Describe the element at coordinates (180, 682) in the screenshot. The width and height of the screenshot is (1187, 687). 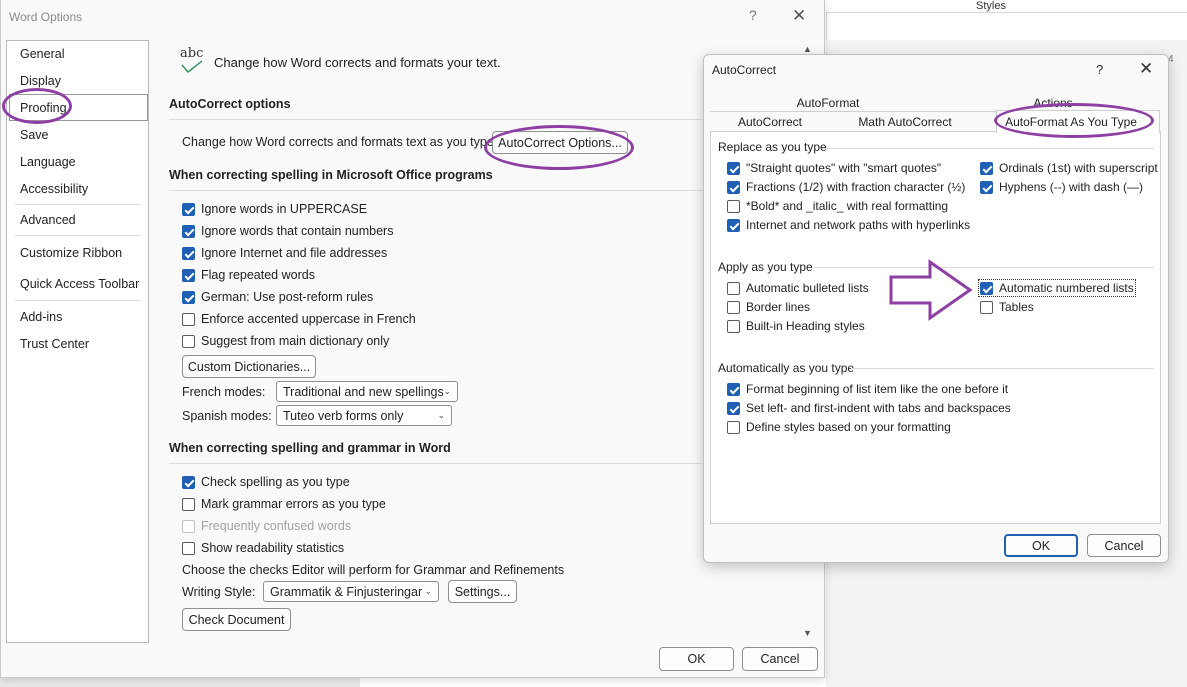
I see `background-document-edge` at that location.